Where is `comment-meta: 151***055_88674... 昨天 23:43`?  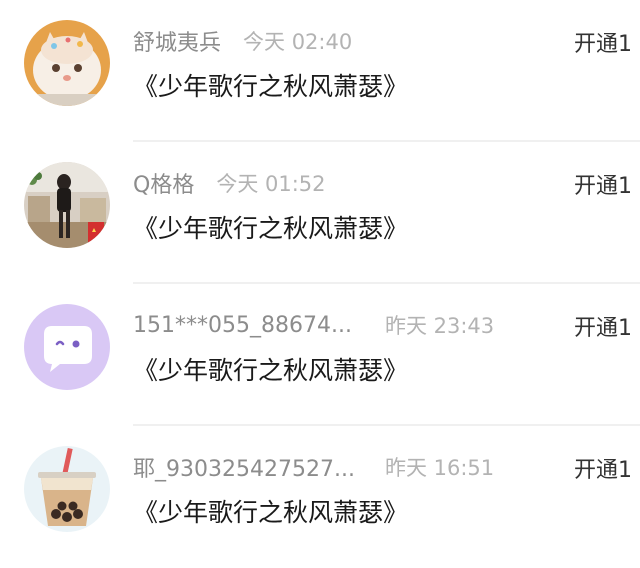 comment-meta: 151***055_88674... 昨天 23:43 is located at coordinates (313, 325).